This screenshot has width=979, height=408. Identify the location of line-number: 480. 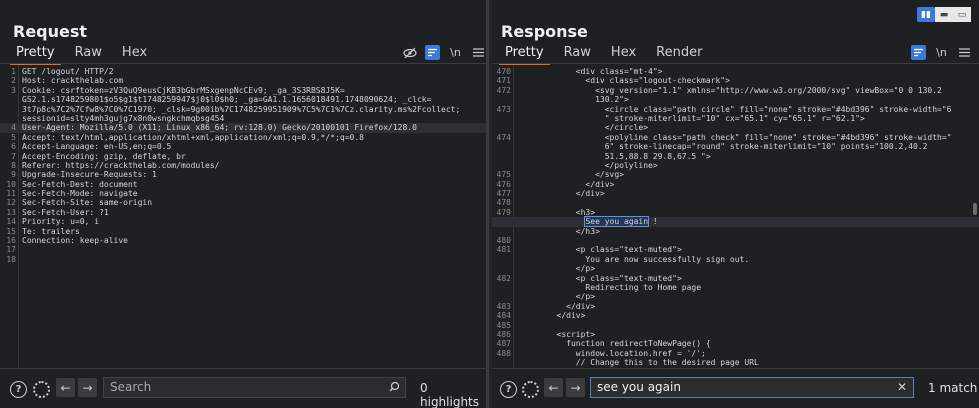
(503, 241).